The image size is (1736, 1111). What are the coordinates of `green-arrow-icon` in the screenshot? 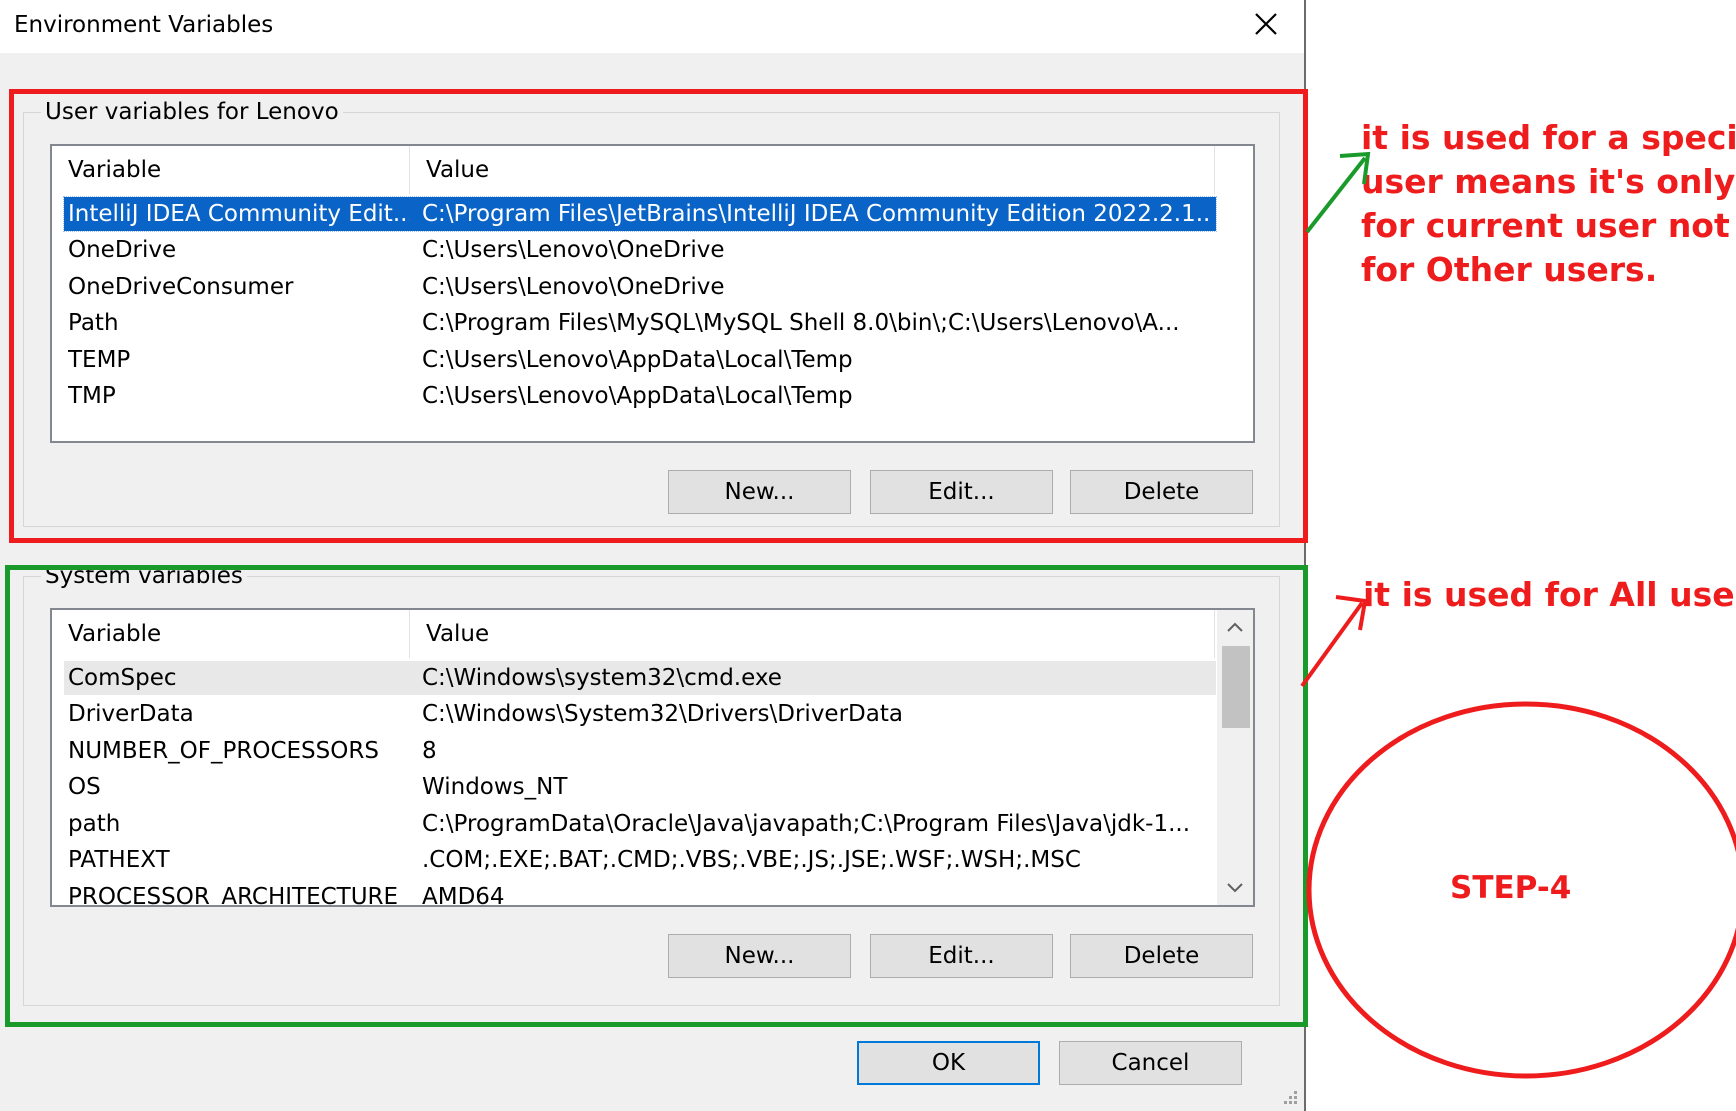 It's located at (1338, 192).